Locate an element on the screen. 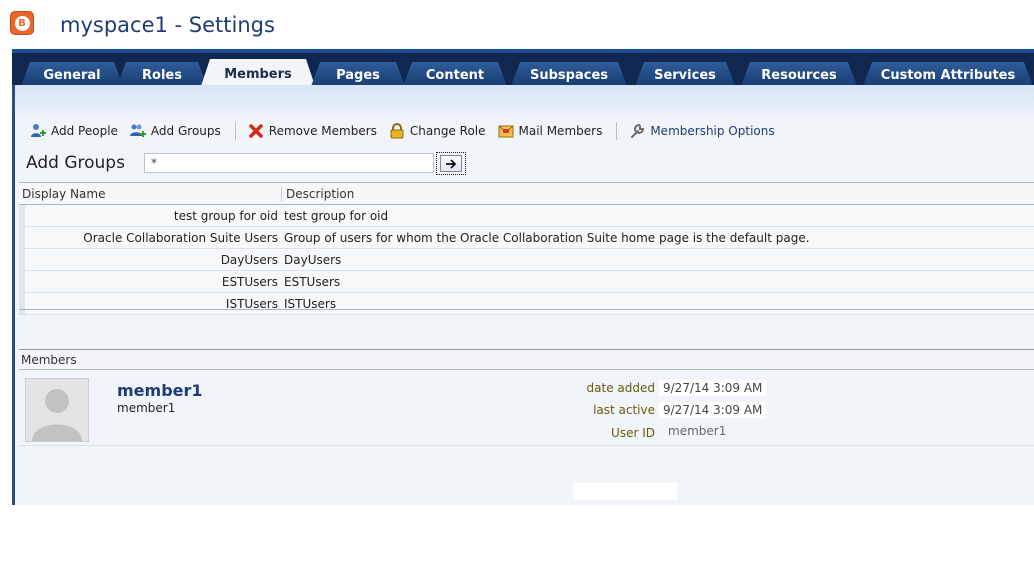 This screenshot has height=579, width=1034. group-display-name: test group for oid is located at coordinates (225, 215).